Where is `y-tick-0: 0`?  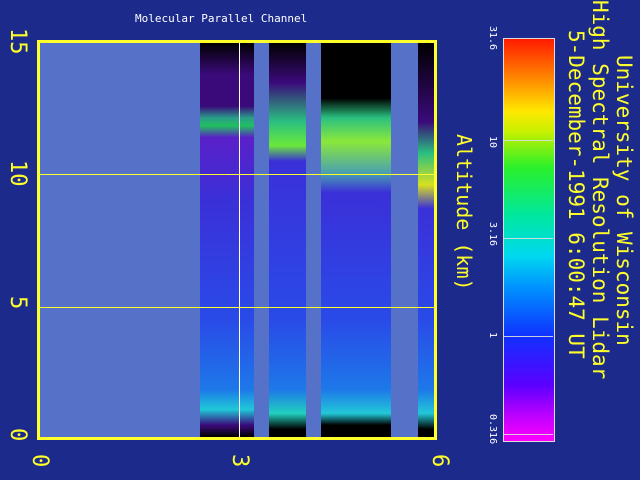
y-tick-0: 0 is located at coordinates (17, 435).